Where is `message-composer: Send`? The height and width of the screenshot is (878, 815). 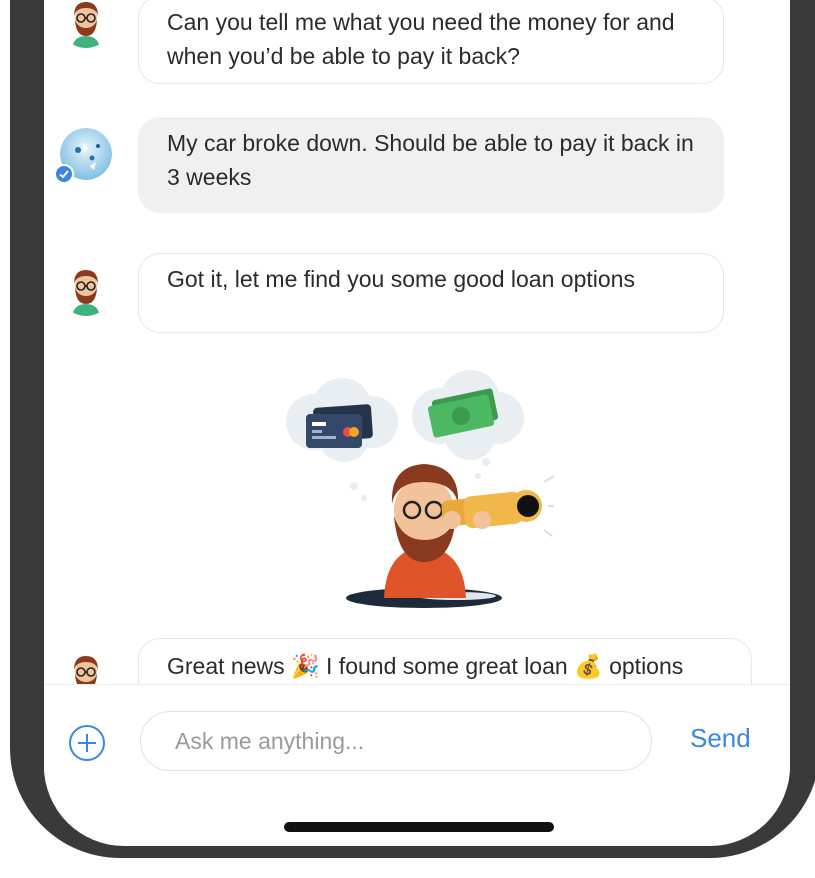 message-composer: Send is located at coordinates (417, 734).